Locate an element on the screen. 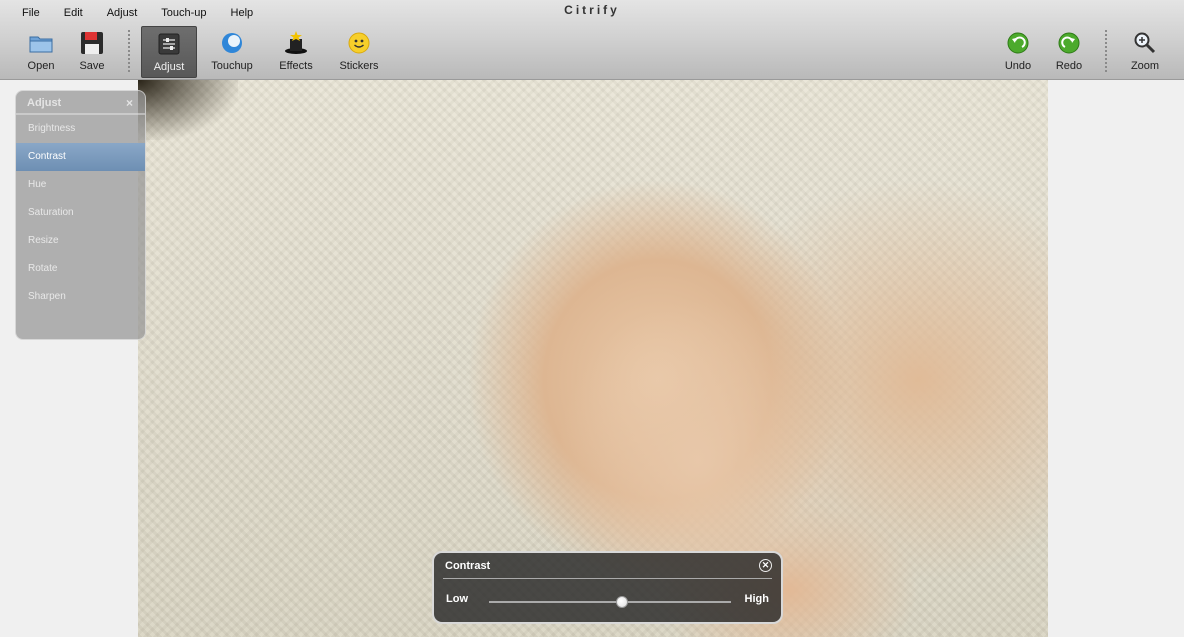 This screenshot has width=1184, height=637. adjust-item-sharpen: Sharpen is located at coordinates (80, 297).